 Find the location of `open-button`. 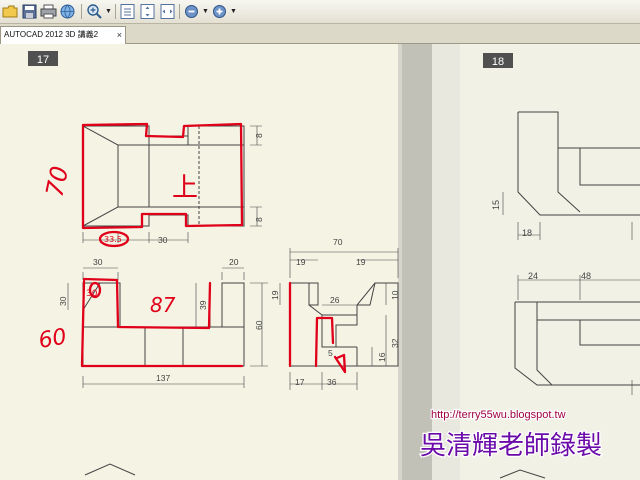

open-button is located at coordinates (10, 11).